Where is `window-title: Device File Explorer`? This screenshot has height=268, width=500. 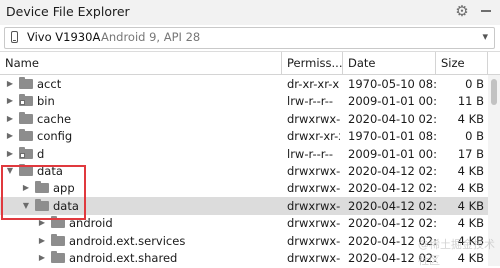 window-title: Device File Explorer is located at coordinates (68, 11).